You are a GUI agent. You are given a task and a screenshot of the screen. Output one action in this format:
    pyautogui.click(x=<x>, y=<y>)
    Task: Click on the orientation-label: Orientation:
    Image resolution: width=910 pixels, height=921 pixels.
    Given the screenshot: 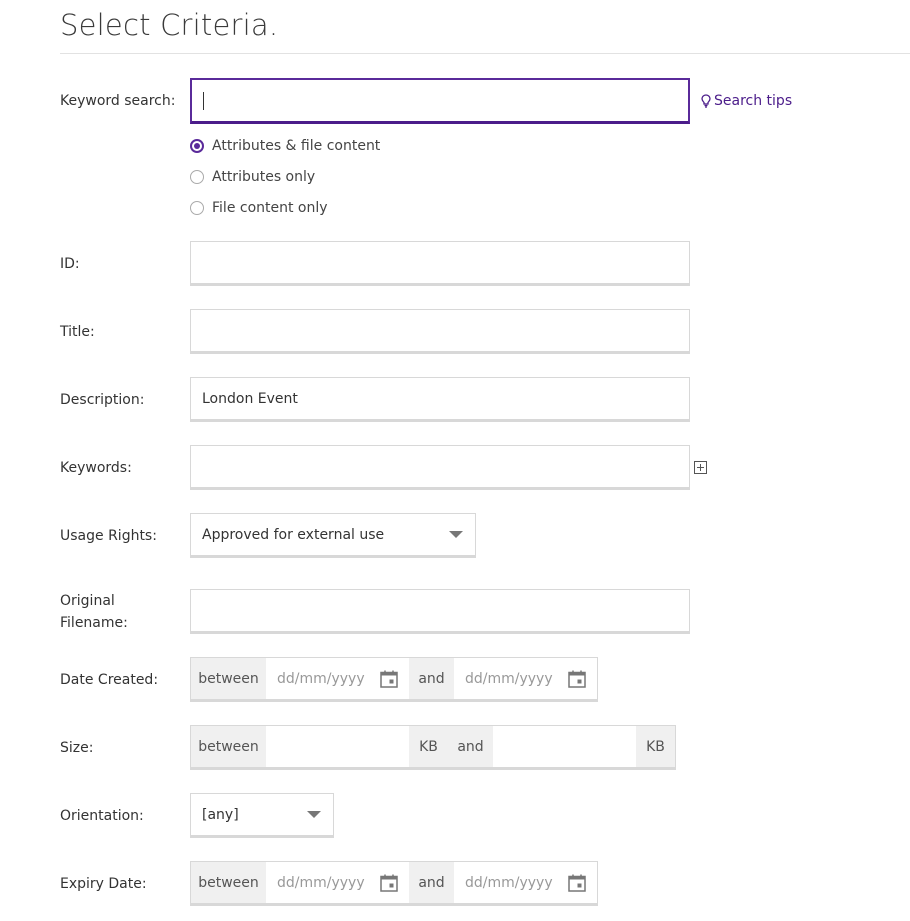 What is the action you would take?
    pyautogui.click(x=102, y=816)
    